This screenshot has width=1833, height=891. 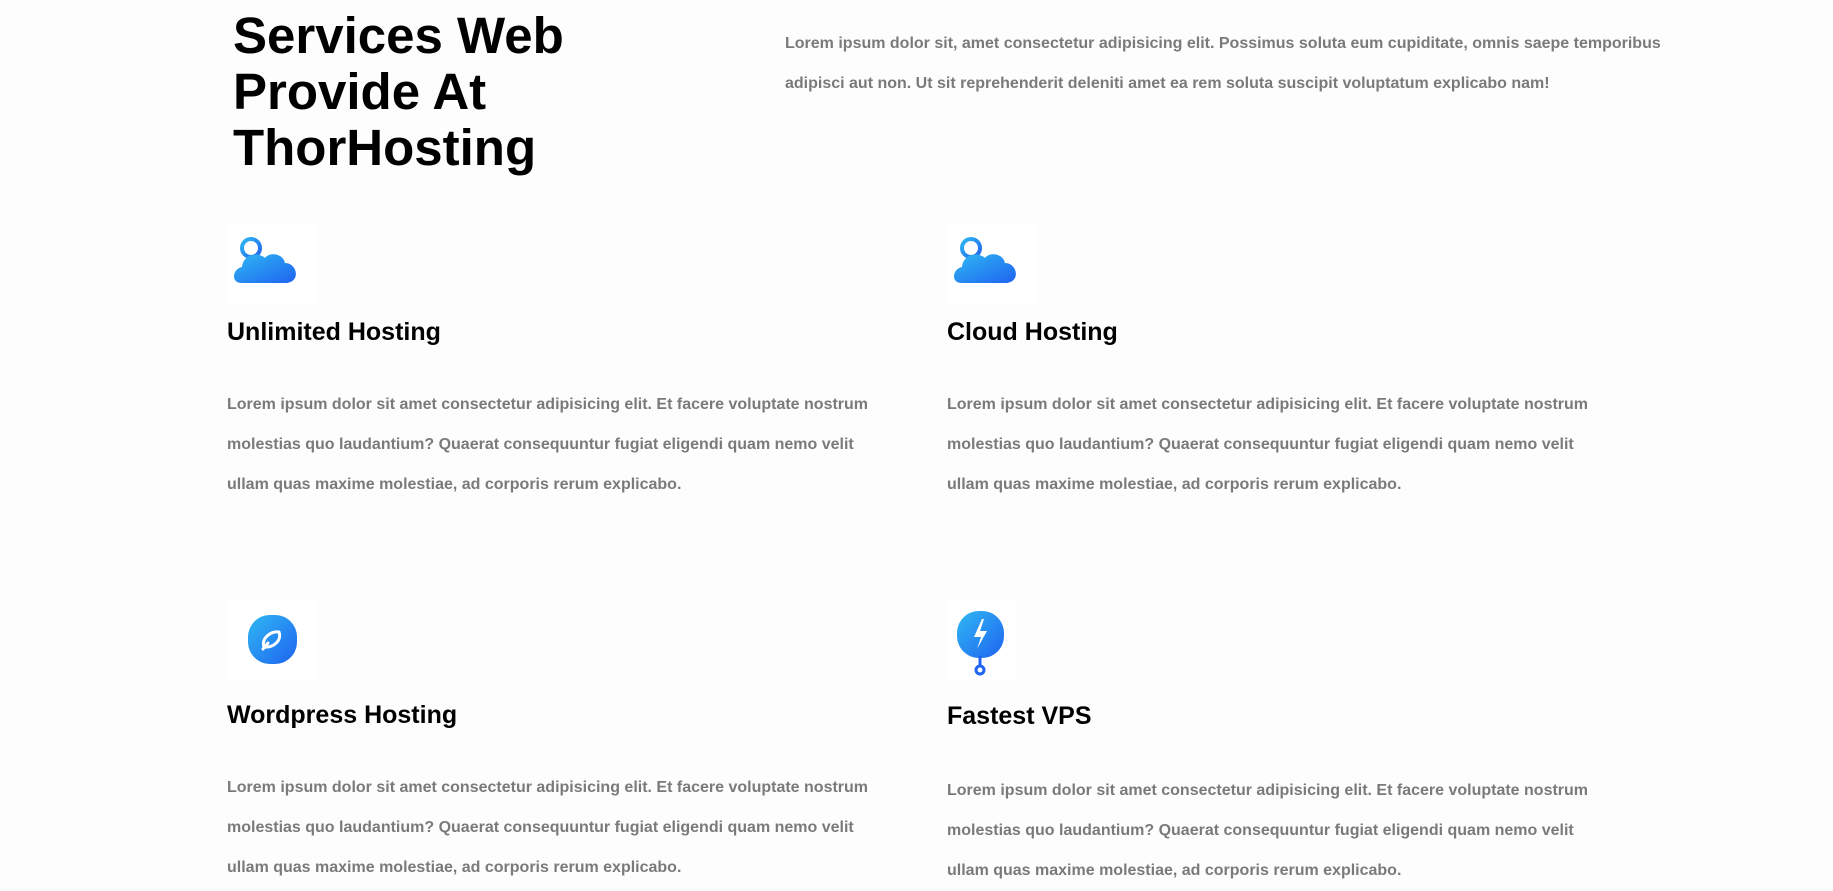 What do you see at coordinates (1032, 332) in the screenshot?
I see `service-title: Cloud Hosting` at bounding box center [1032, 332].